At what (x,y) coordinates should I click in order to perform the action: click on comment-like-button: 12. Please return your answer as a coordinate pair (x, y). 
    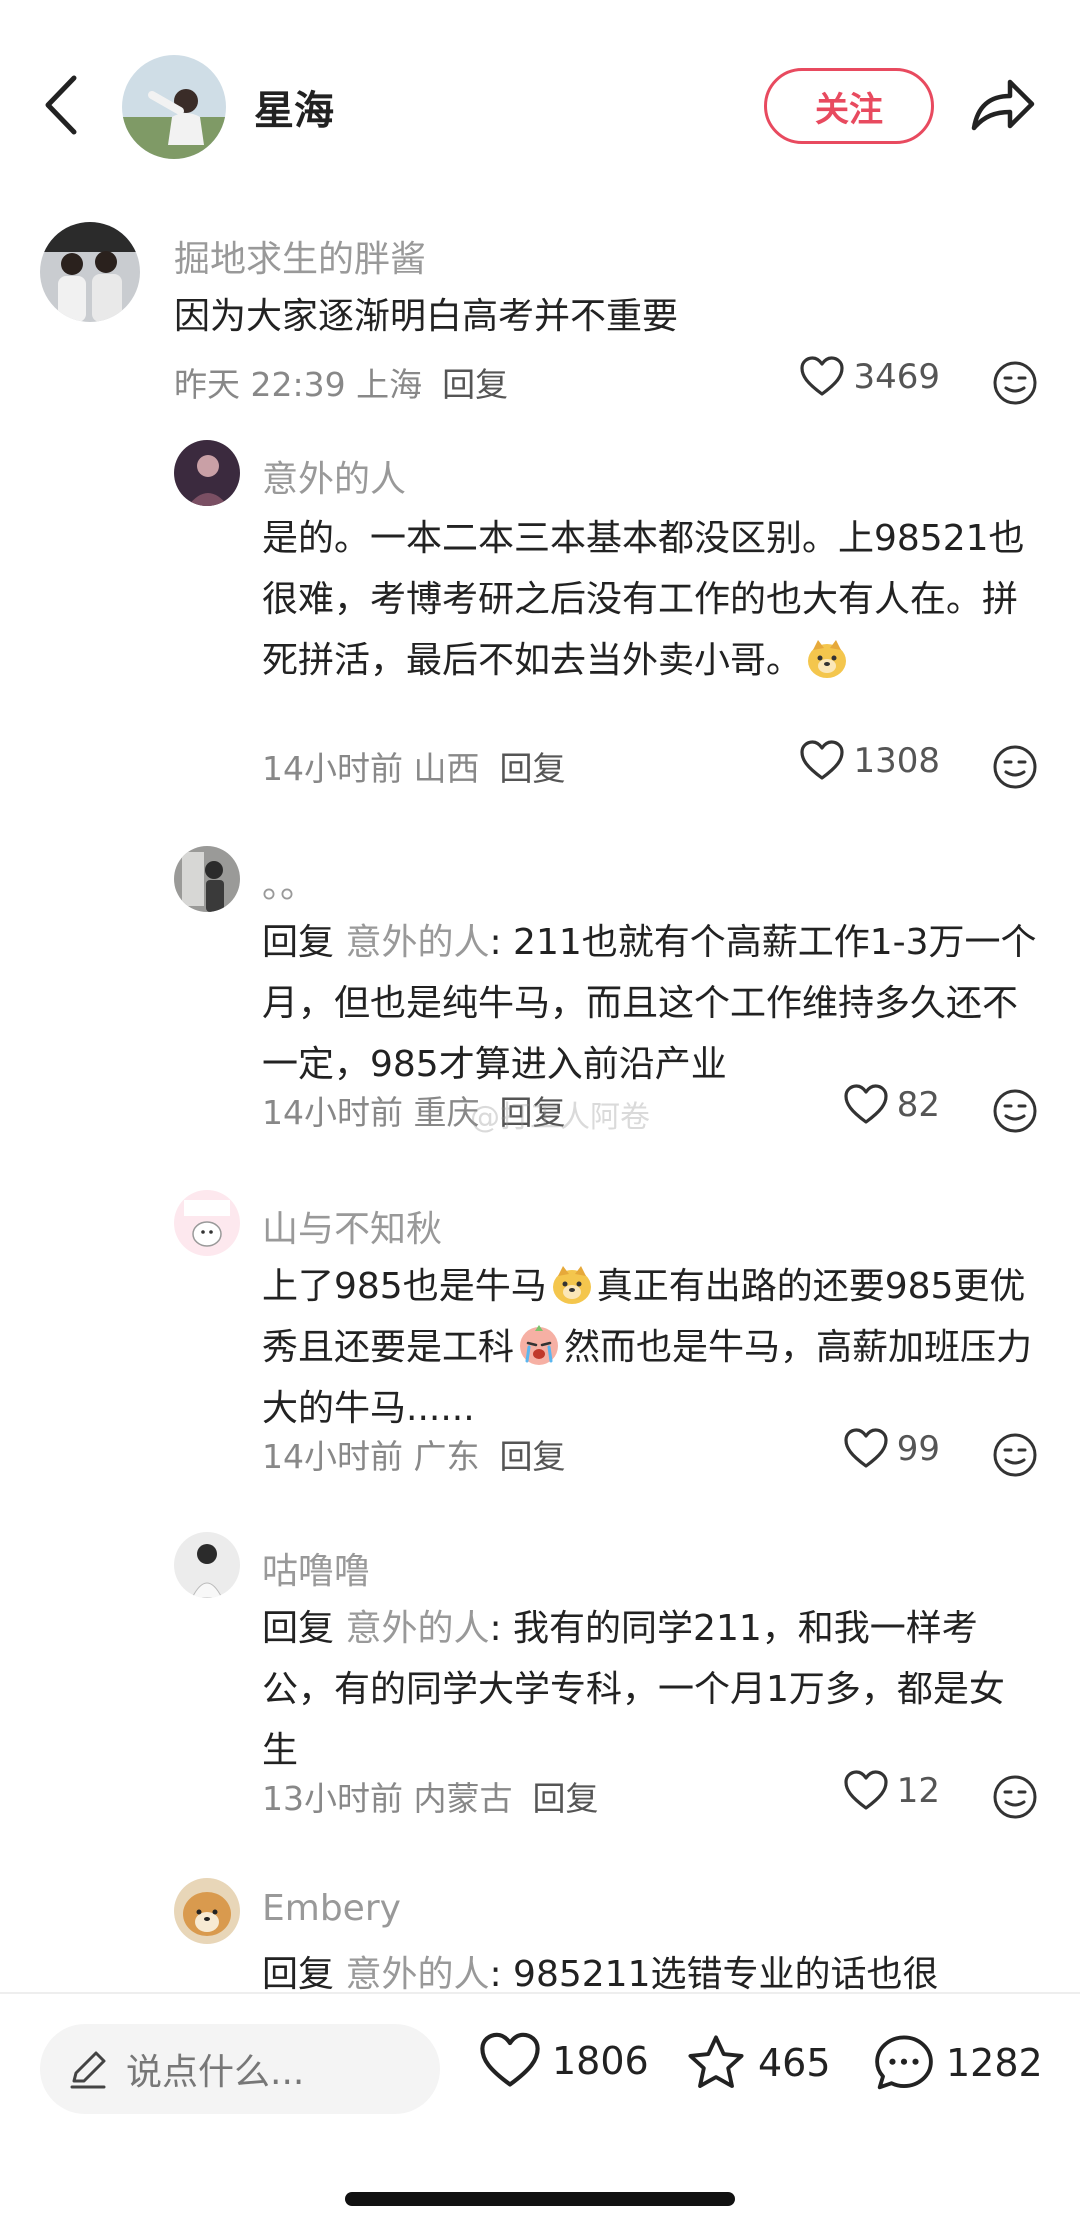
    Looking at the image, I should click on (891, 1791).